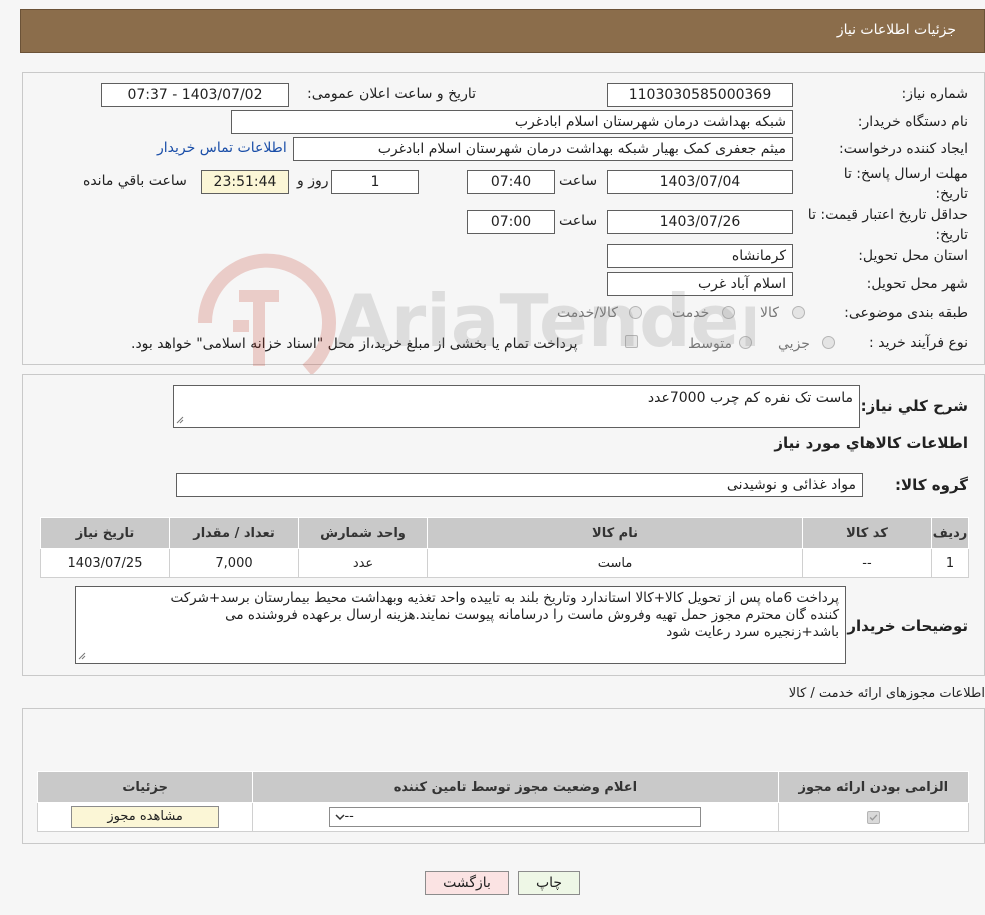  Describe the element at coordinates (349, 816) in the screenshot. I see `license-status-value: --` at that location.